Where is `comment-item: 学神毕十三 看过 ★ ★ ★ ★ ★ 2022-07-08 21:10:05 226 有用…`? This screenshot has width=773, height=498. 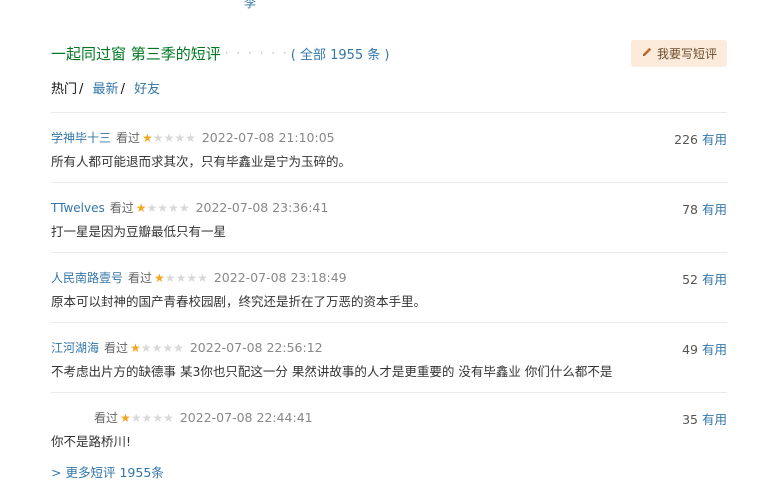
comment-item: 学神毕十三 看过 ★ ★ ★ ★ ★ 2022-07-08 21:10:05 226 有用… is located at coordinates (389, 148).